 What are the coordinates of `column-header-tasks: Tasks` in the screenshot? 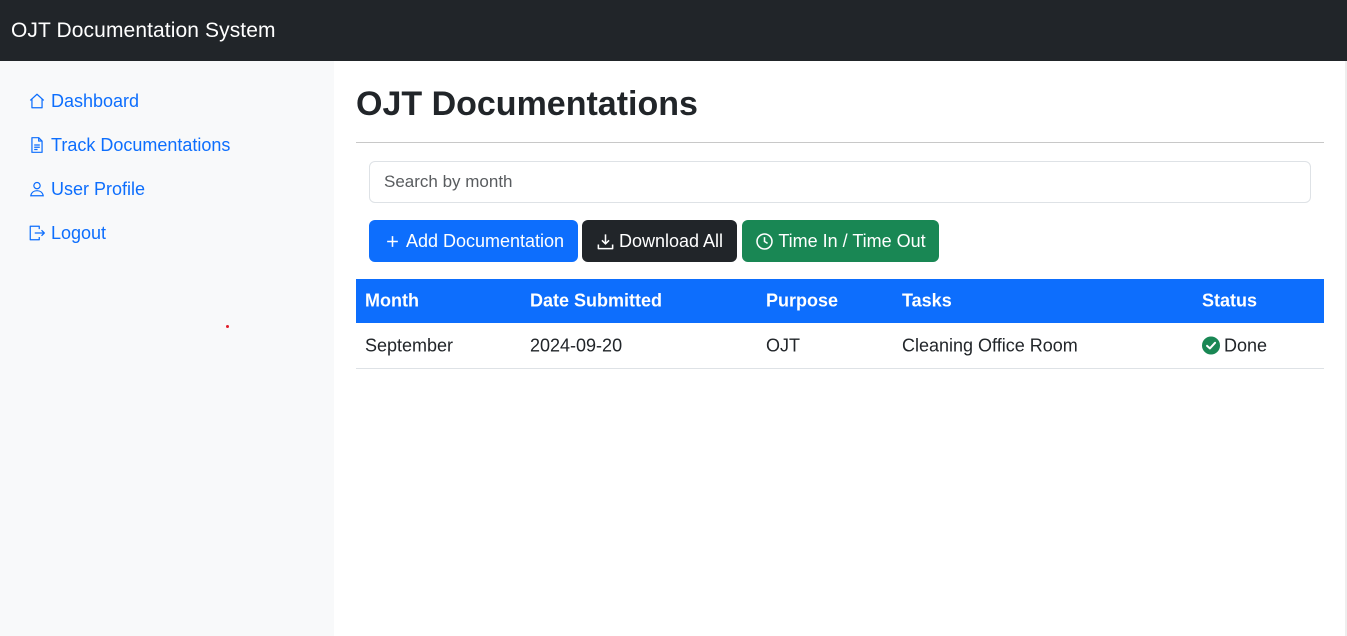 It's located at (927, 301).